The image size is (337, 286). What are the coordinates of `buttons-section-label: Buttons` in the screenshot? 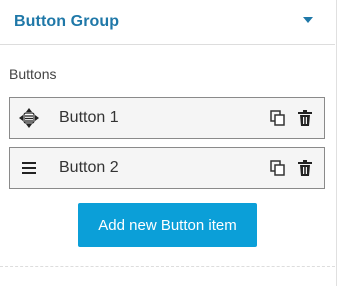 It's located at (33, 74).